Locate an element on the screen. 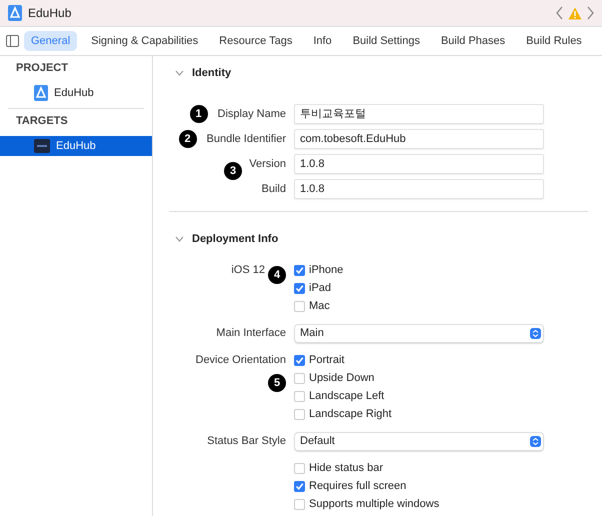 This screenshot has height=516, width=602. field-label: Device Orientation is located at coordinates (241, 360).